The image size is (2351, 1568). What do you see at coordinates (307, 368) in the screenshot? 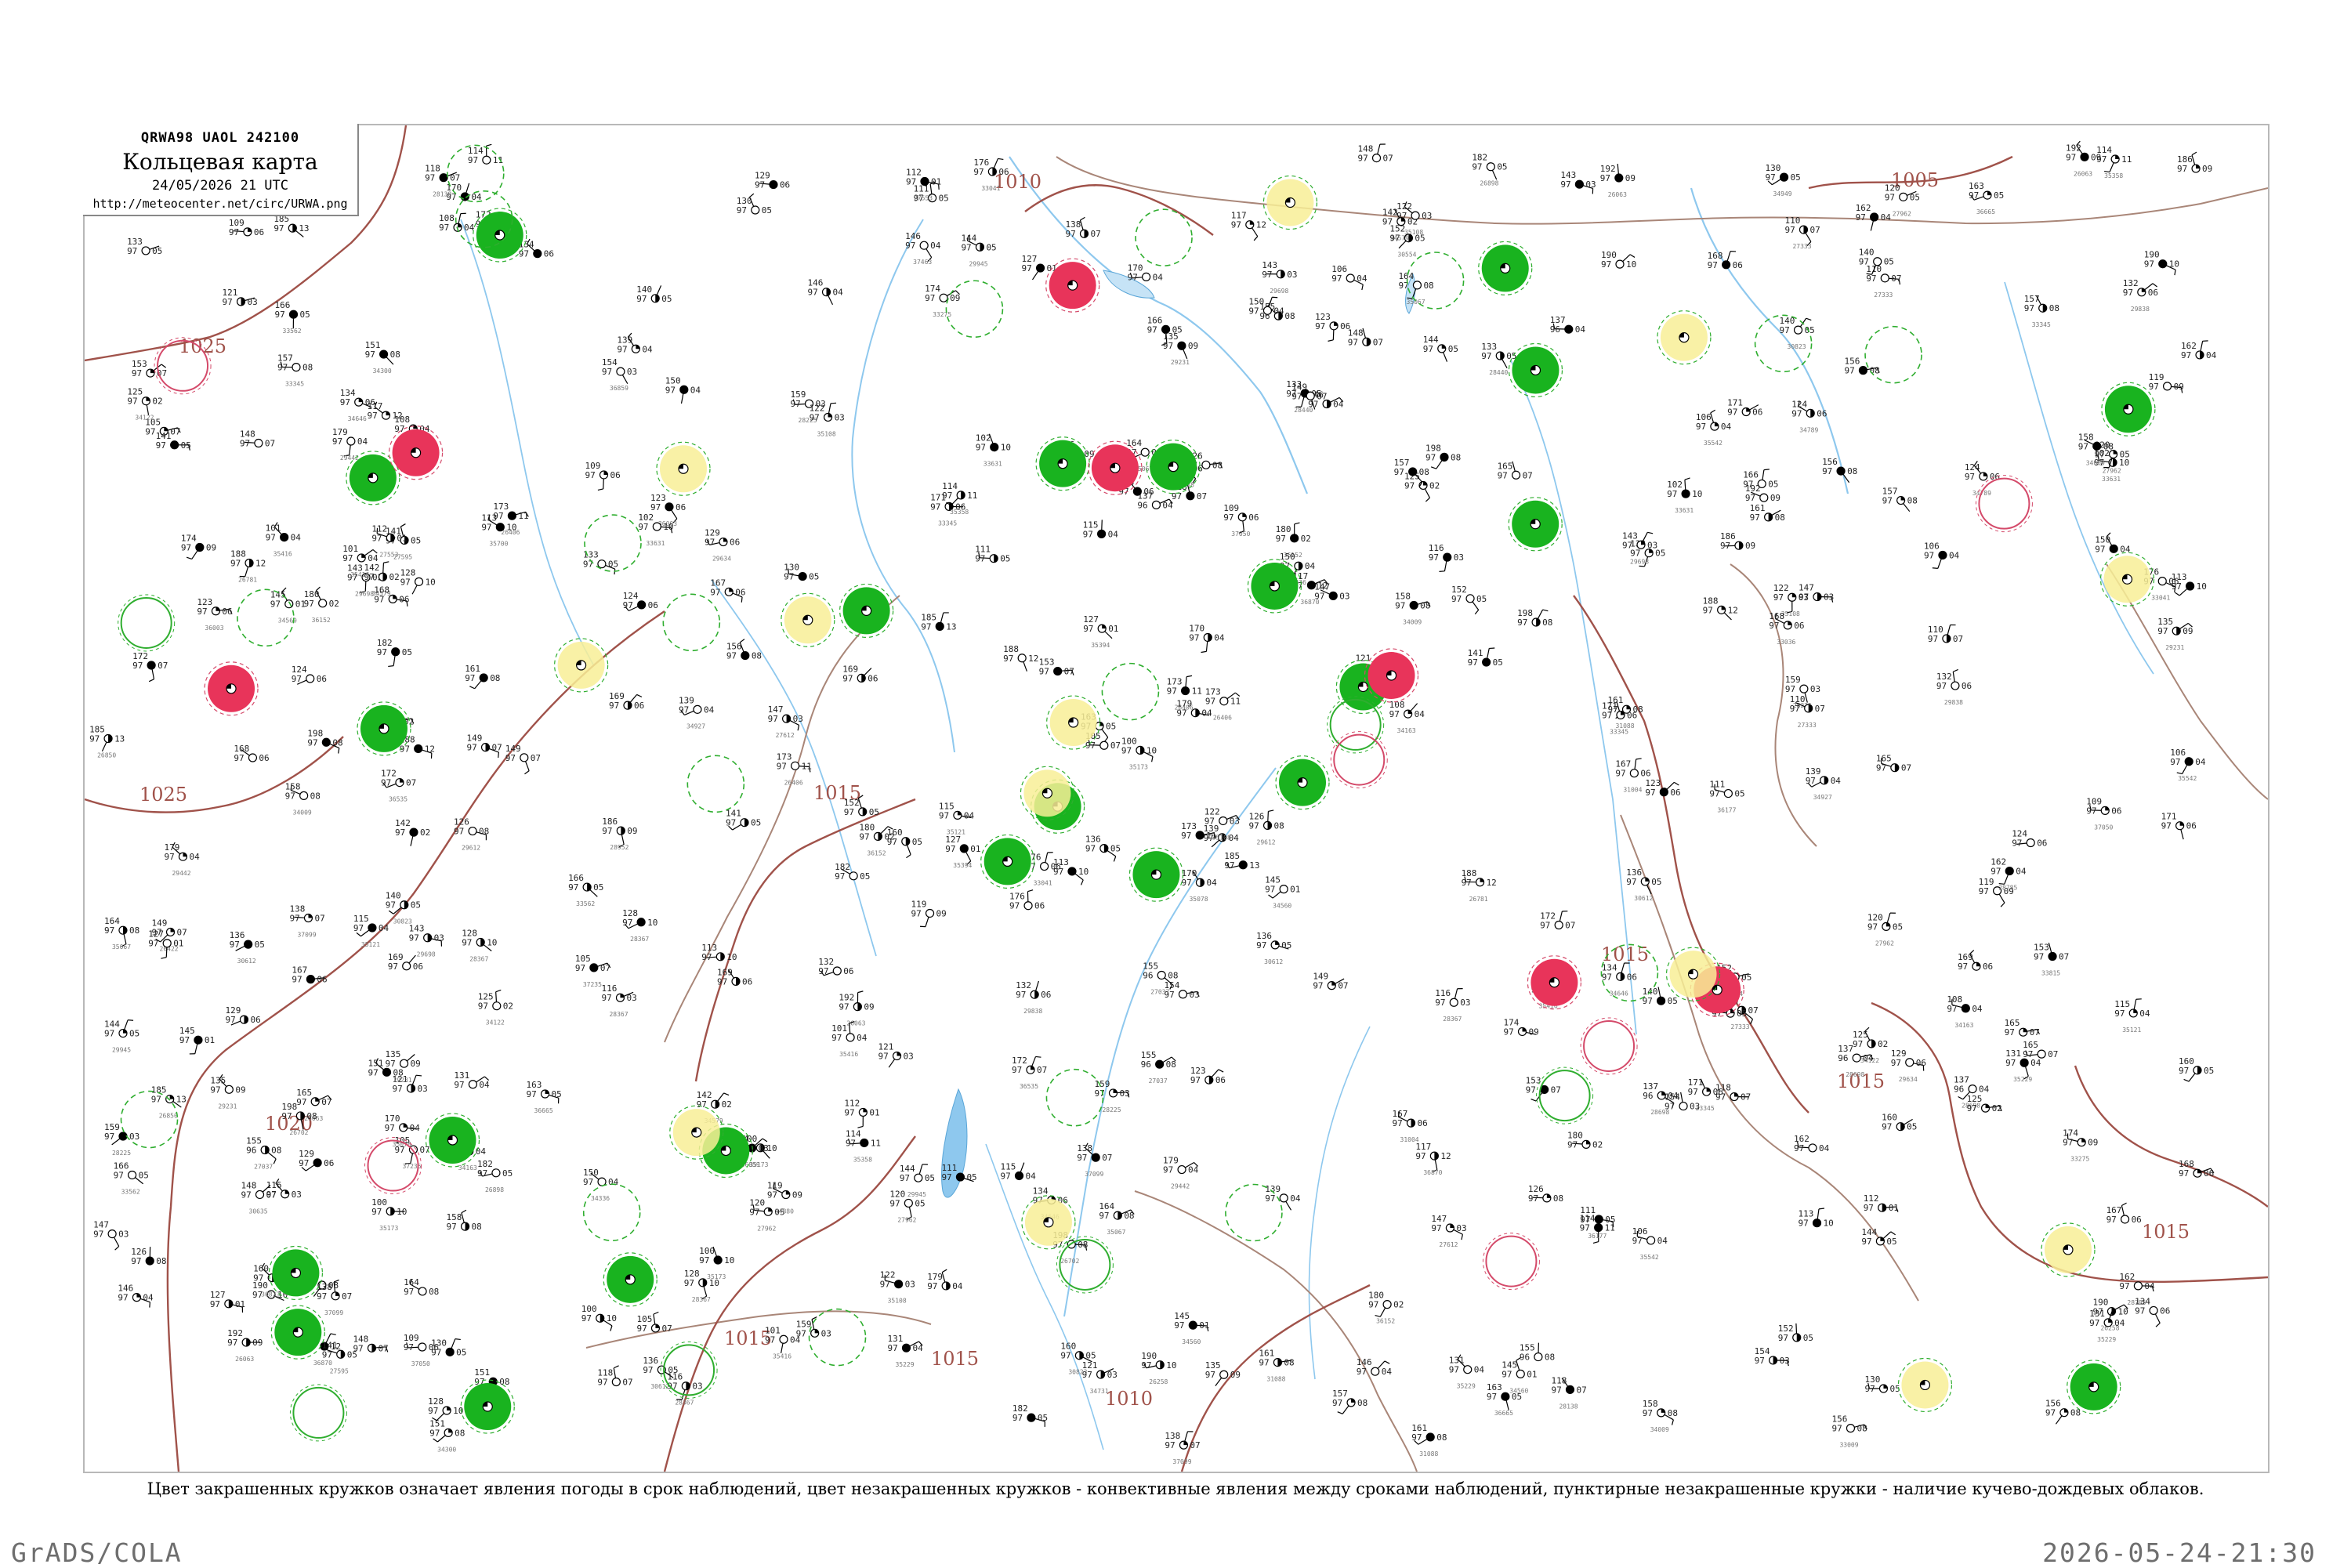
I see `station-dewpoint: 08` at bounding box center [307, 368].